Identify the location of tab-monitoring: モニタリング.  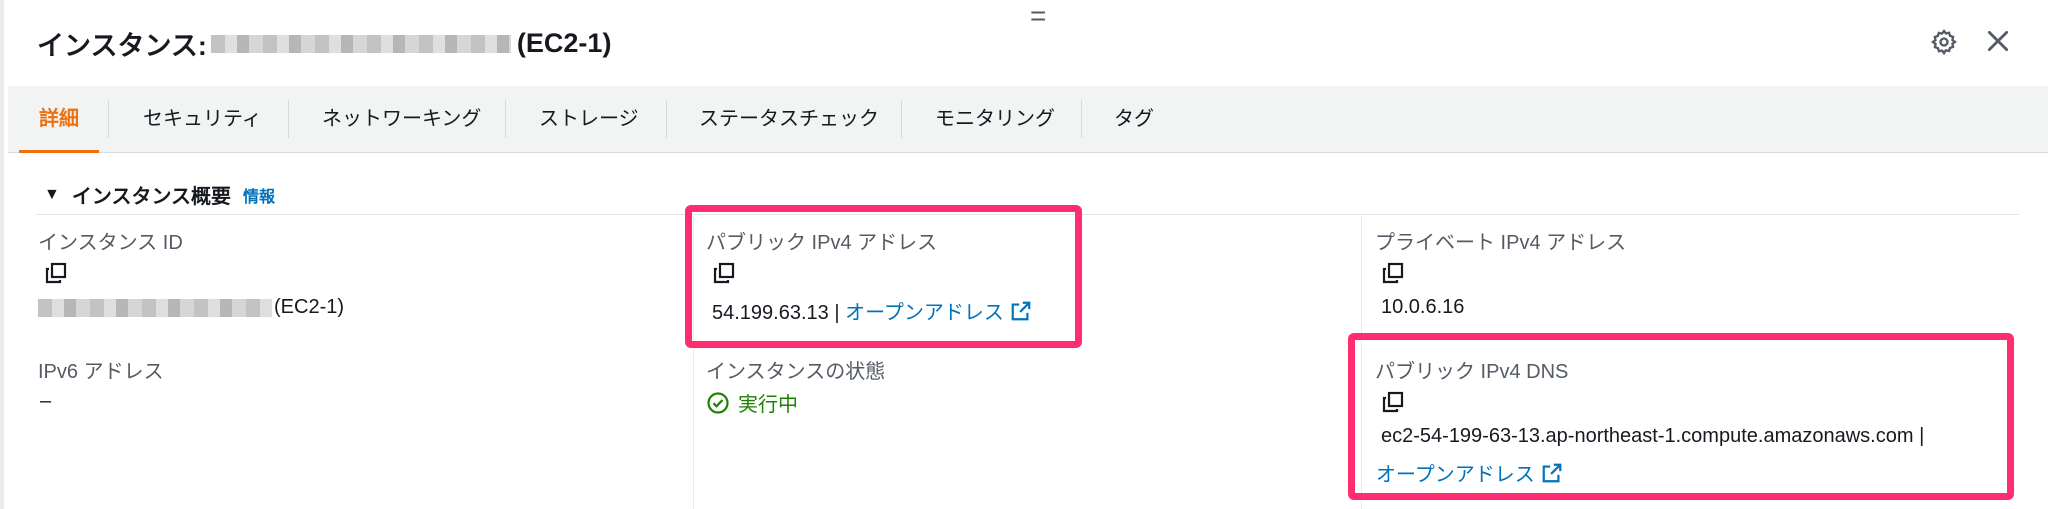
(995, 119).